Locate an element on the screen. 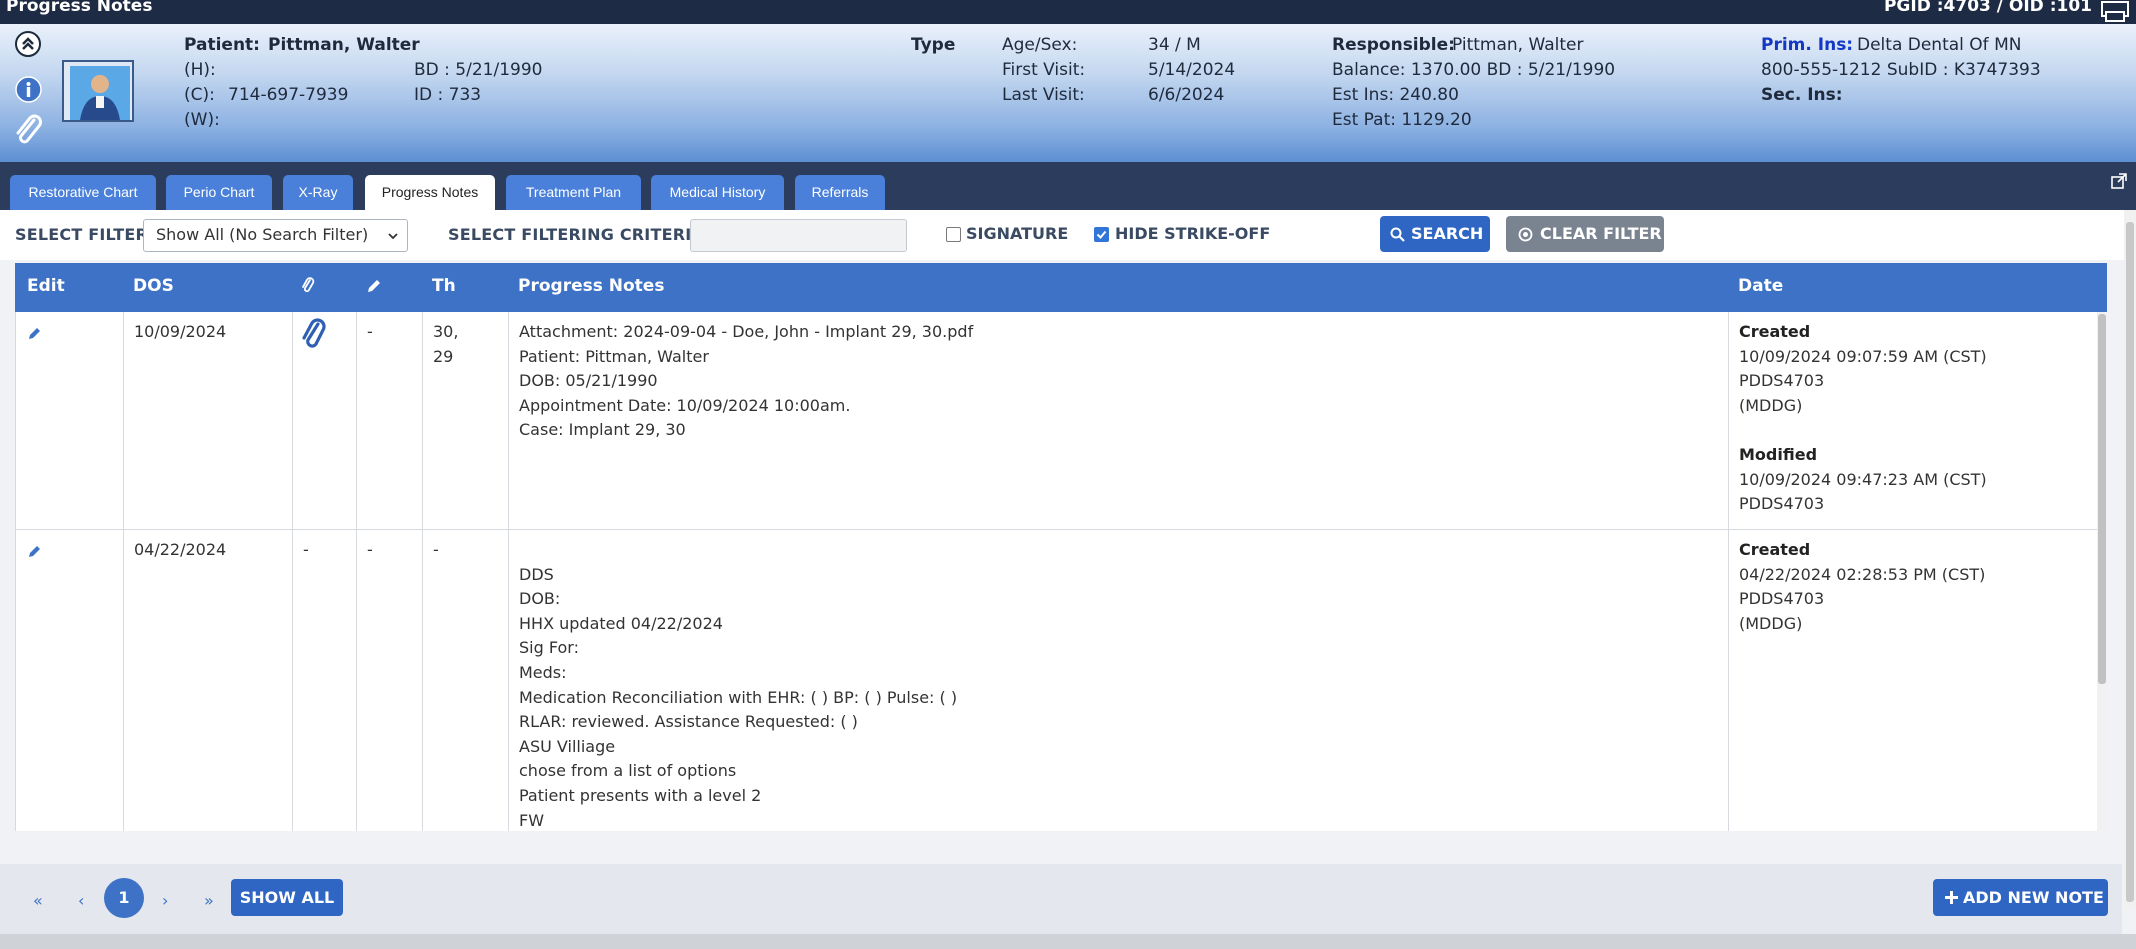 This screenshot has width=2136, height=949. col-th: Th is located at coordinates (444, 286).